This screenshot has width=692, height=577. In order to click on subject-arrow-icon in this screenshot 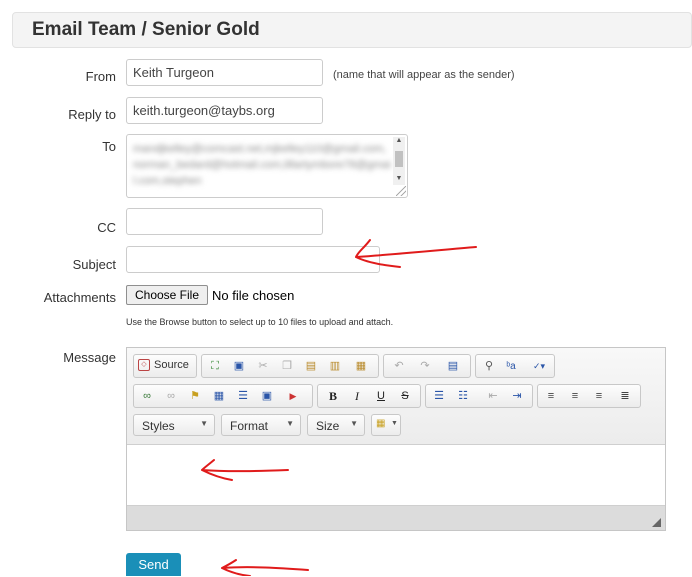, I will do `click(416, 253)`.